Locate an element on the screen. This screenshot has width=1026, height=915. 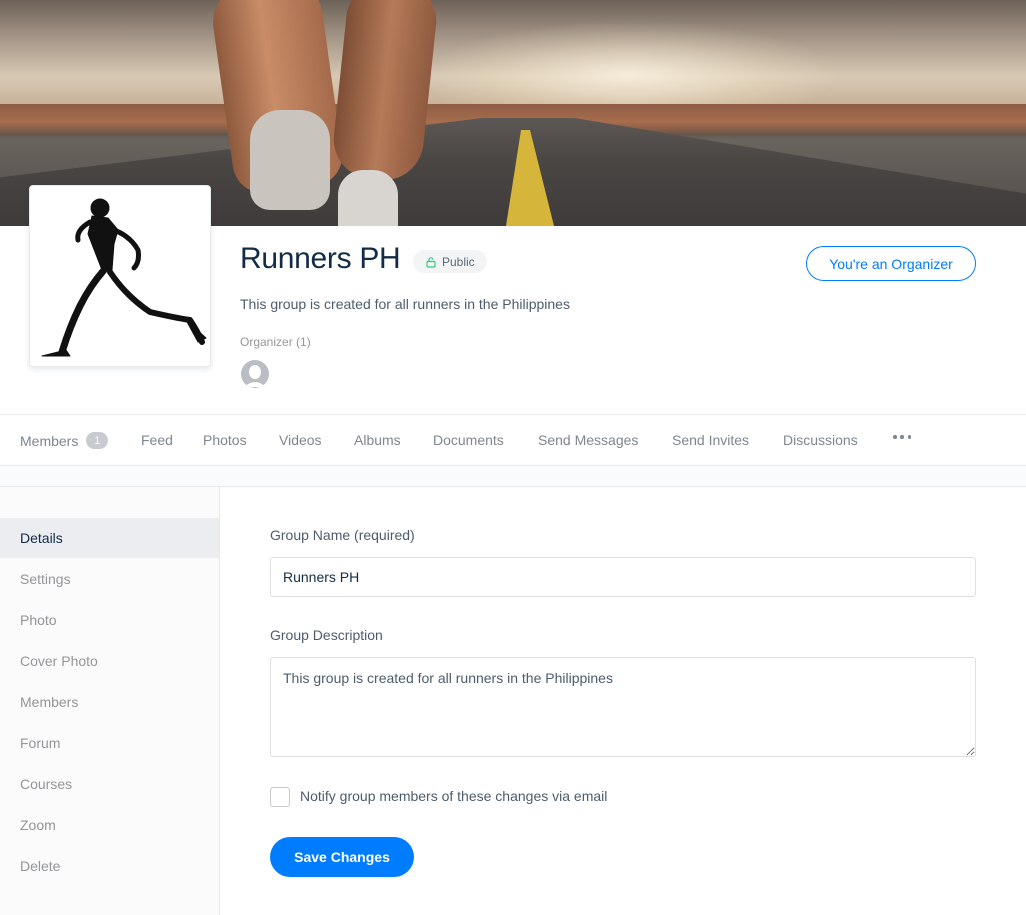
sidebar-item-courses: Courses is located at coordinates (109, 784).